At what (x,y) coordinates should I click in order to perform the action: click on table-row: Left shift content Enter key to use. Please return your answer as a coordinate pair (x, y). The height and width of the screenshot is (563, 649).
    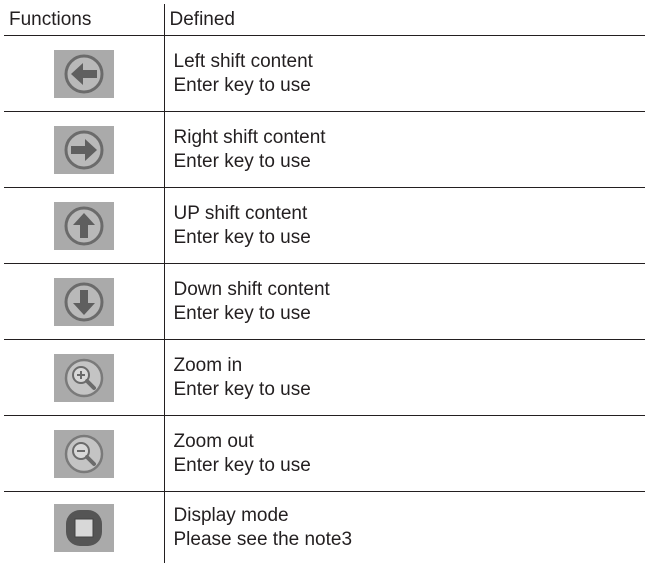
    Looking at the image, I should click on (324, 73).